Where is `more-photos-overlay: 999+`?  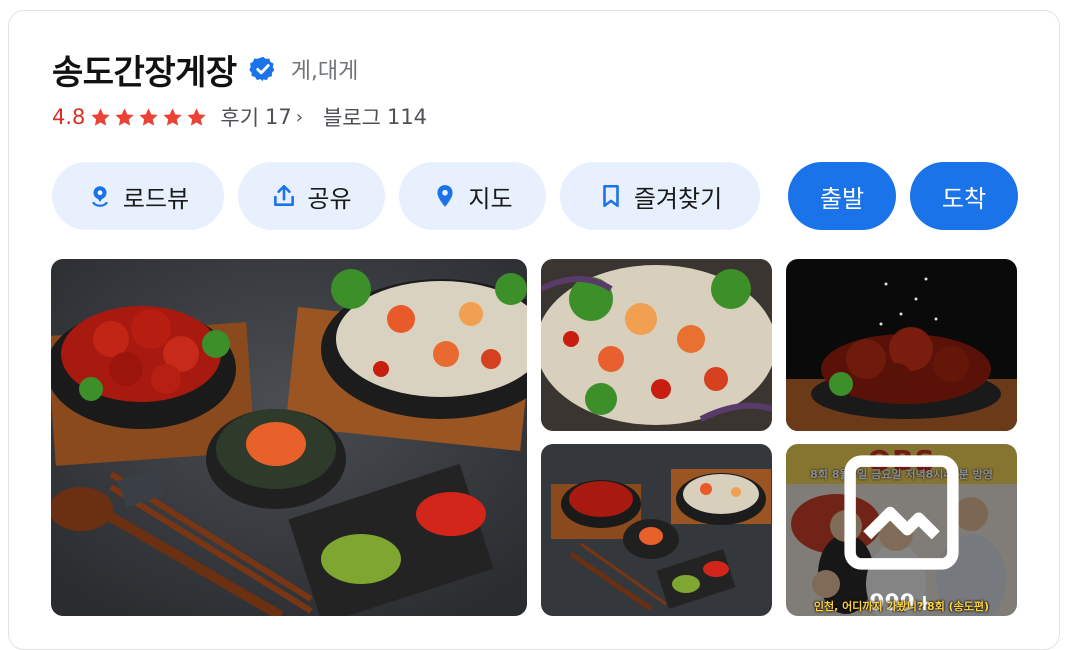 more-photos-overlay: 999+ is located at coordinates (901, 530).